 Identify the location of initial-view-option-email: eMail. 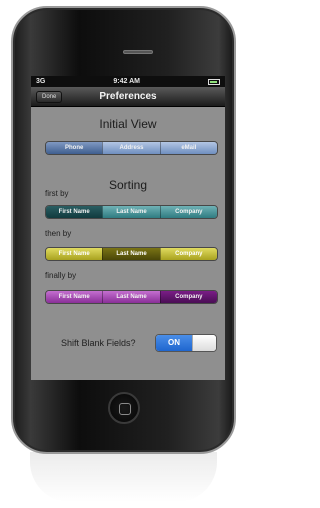
(188, 148).